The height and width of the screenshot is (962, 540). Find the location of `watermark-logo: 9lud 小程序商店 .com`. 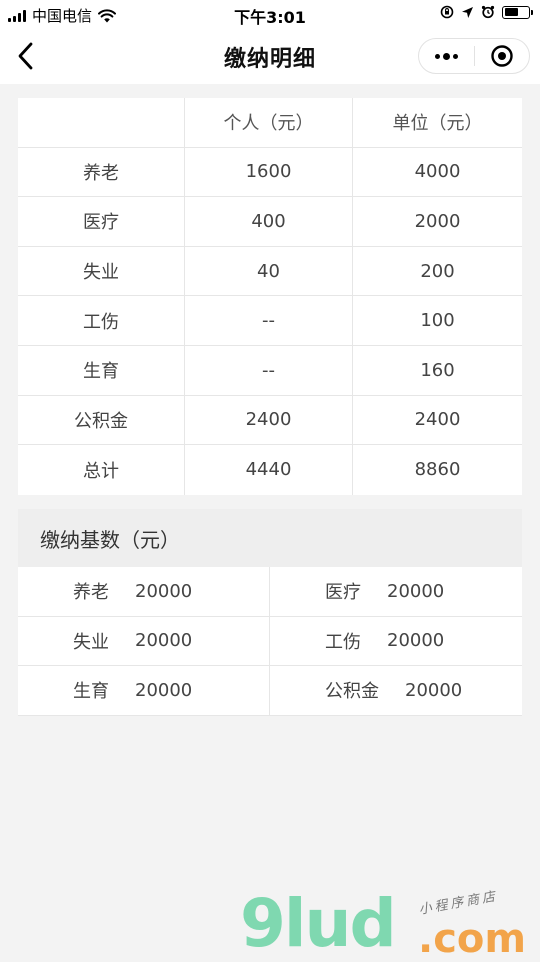

watermark-logo: 9lud 小程序商店 .com is located at coordinates (390, 923).